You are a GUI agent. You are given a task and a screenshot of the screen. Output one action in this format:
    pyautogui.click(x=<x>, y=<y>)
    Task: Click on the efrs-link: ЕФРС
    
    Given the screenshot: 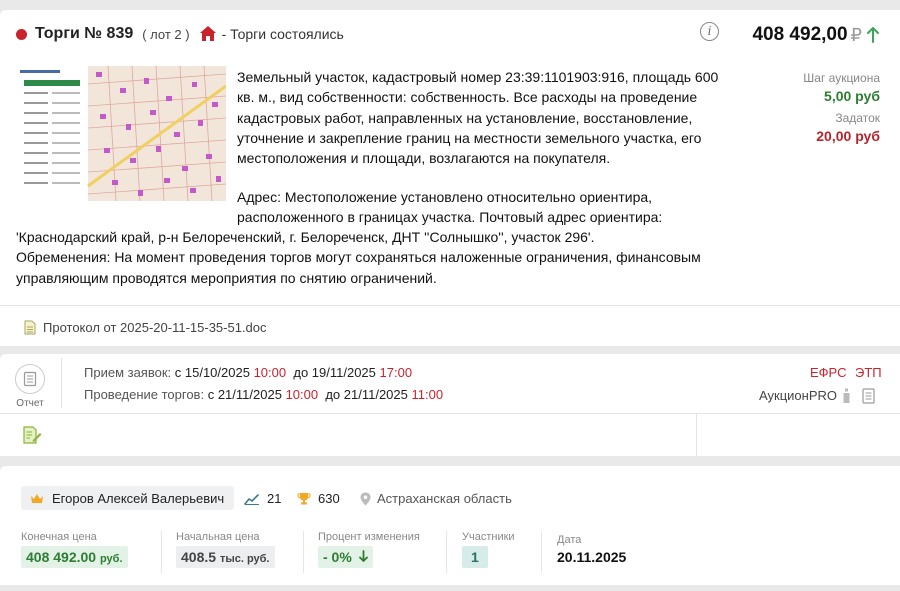 What is the action you would take?
    pyautogui.click(x=828, y=372)
    